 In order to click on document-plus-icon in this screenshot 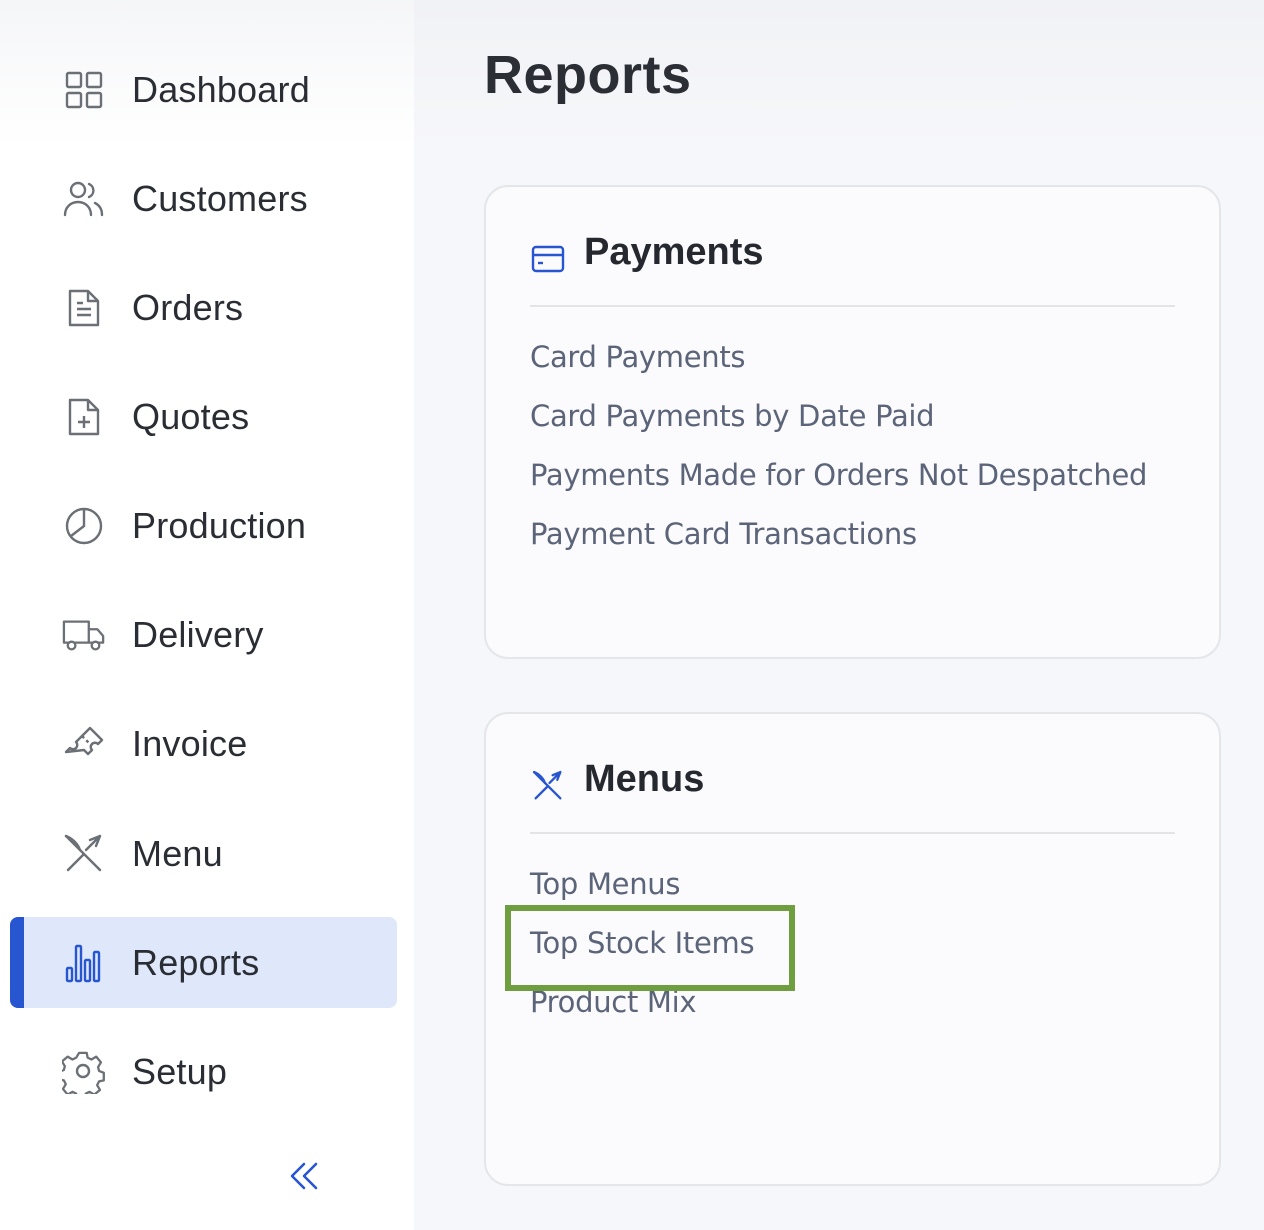, I will do `click(84, 417)`.